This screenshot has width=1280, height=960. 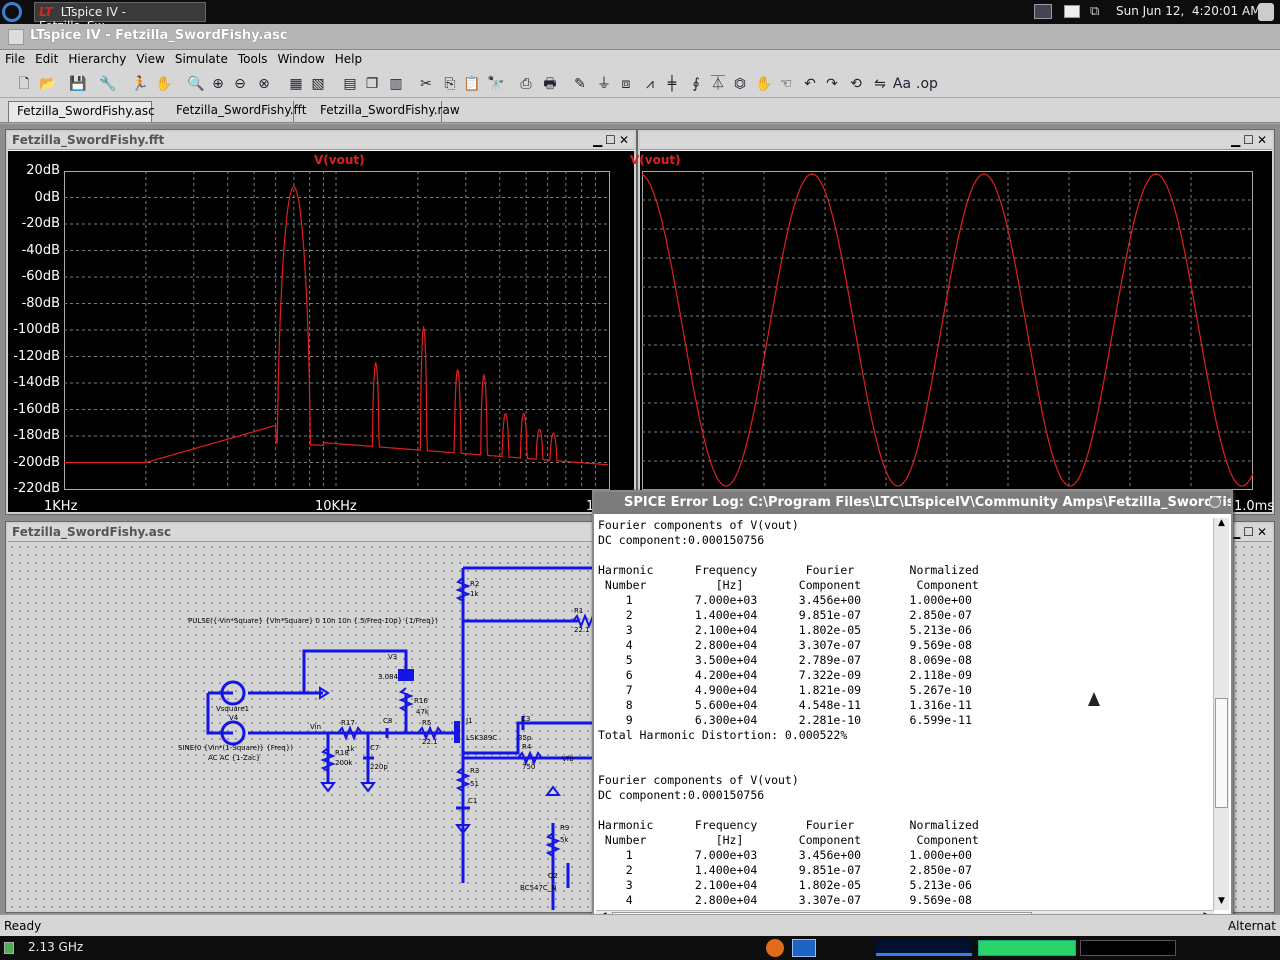 What do you see at coordinates (538, 888) in the screenshot?
I see `q2-value: BC547C_N` at bounding box center [538, 888].